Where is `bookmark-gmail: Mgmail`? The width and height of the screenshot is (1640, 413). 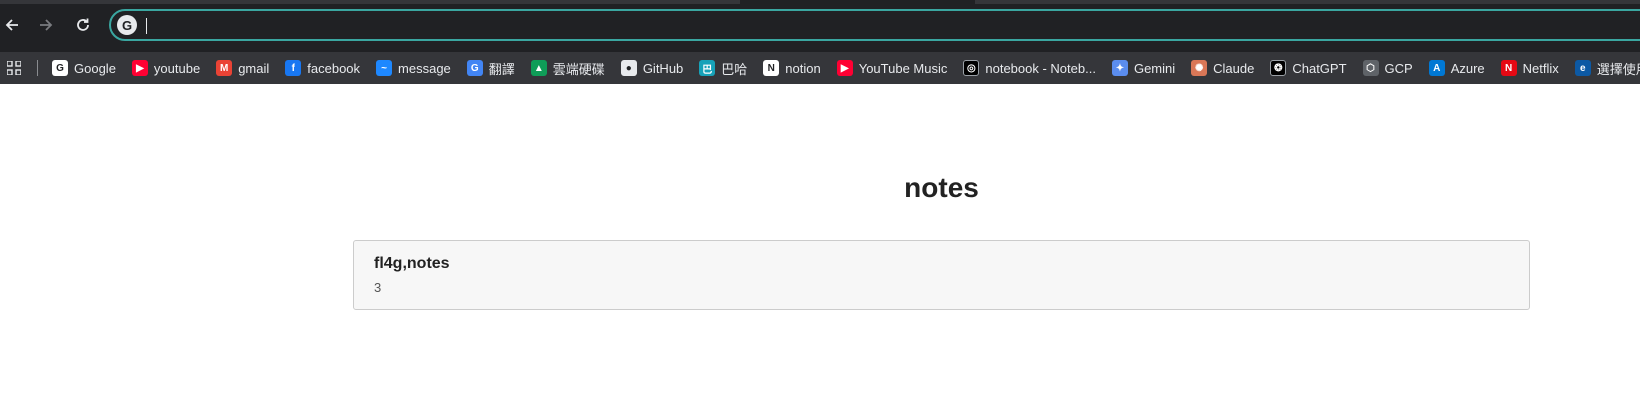 bookmark-gmail: Mgmail is located at coordinates (242, 68).